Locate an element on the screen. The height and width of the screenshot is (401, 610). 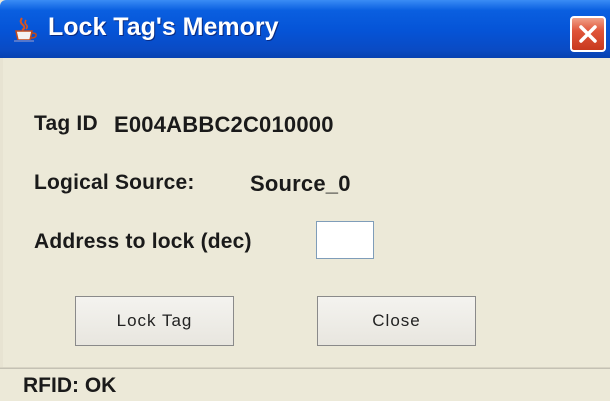
logical-source-value: Source_0 is located at coordinates (300, 183).